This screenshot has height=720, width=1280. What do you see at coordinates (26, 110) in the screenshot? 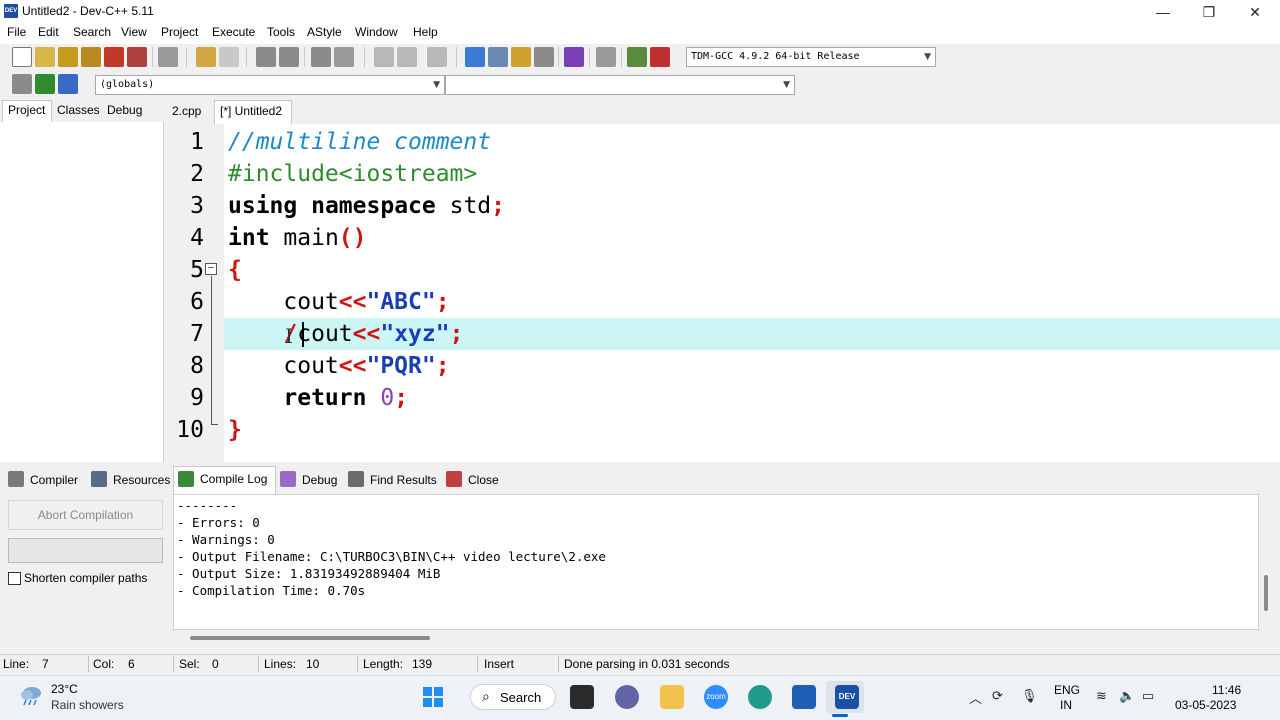
I see `tab-project: Project` at bounding box center [26, 110].